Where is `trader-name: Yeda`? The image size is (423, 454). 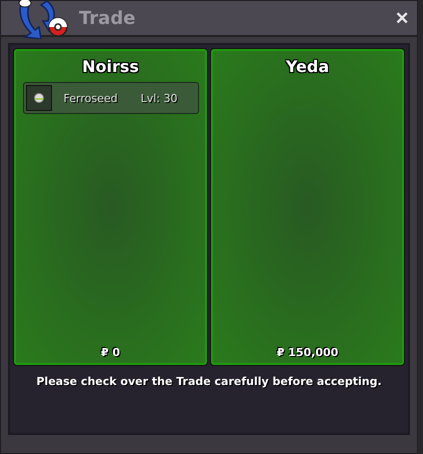
trader-name: Yeda is located at coordinates (308, 66).